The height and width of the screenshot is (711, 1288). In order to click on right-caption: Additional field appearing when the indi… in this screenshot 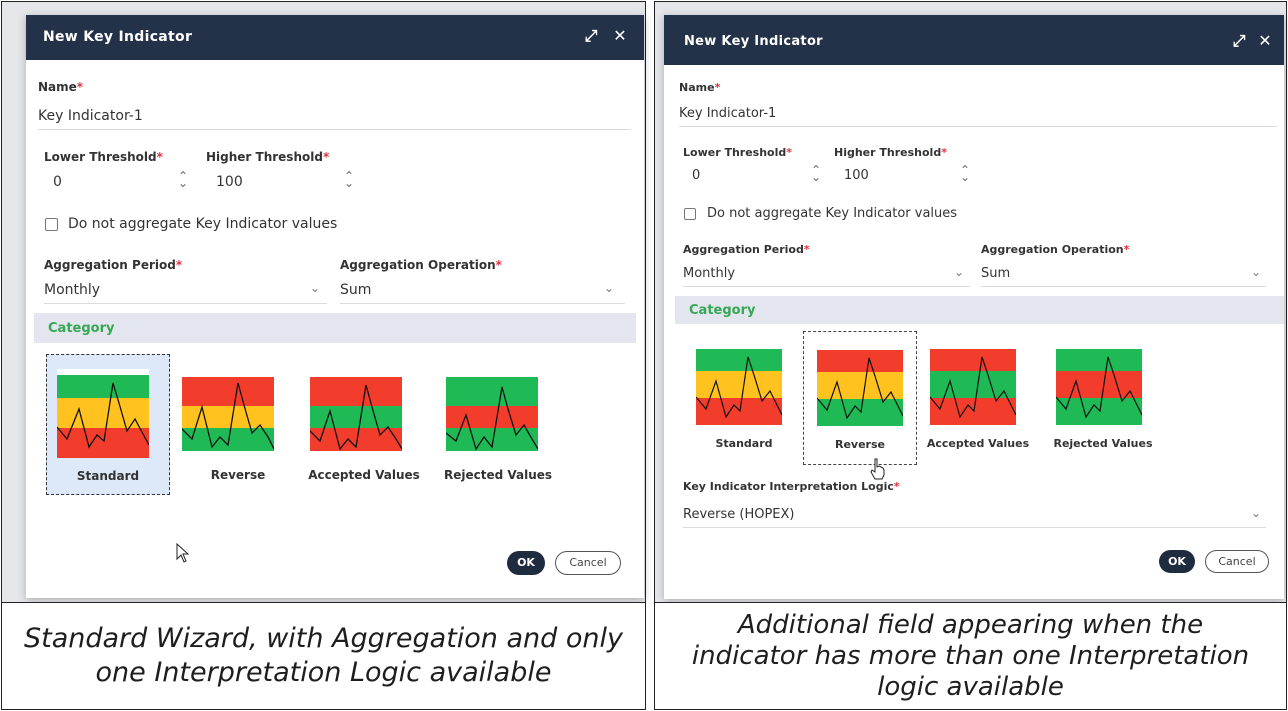, I will do `click(970, 656)`.